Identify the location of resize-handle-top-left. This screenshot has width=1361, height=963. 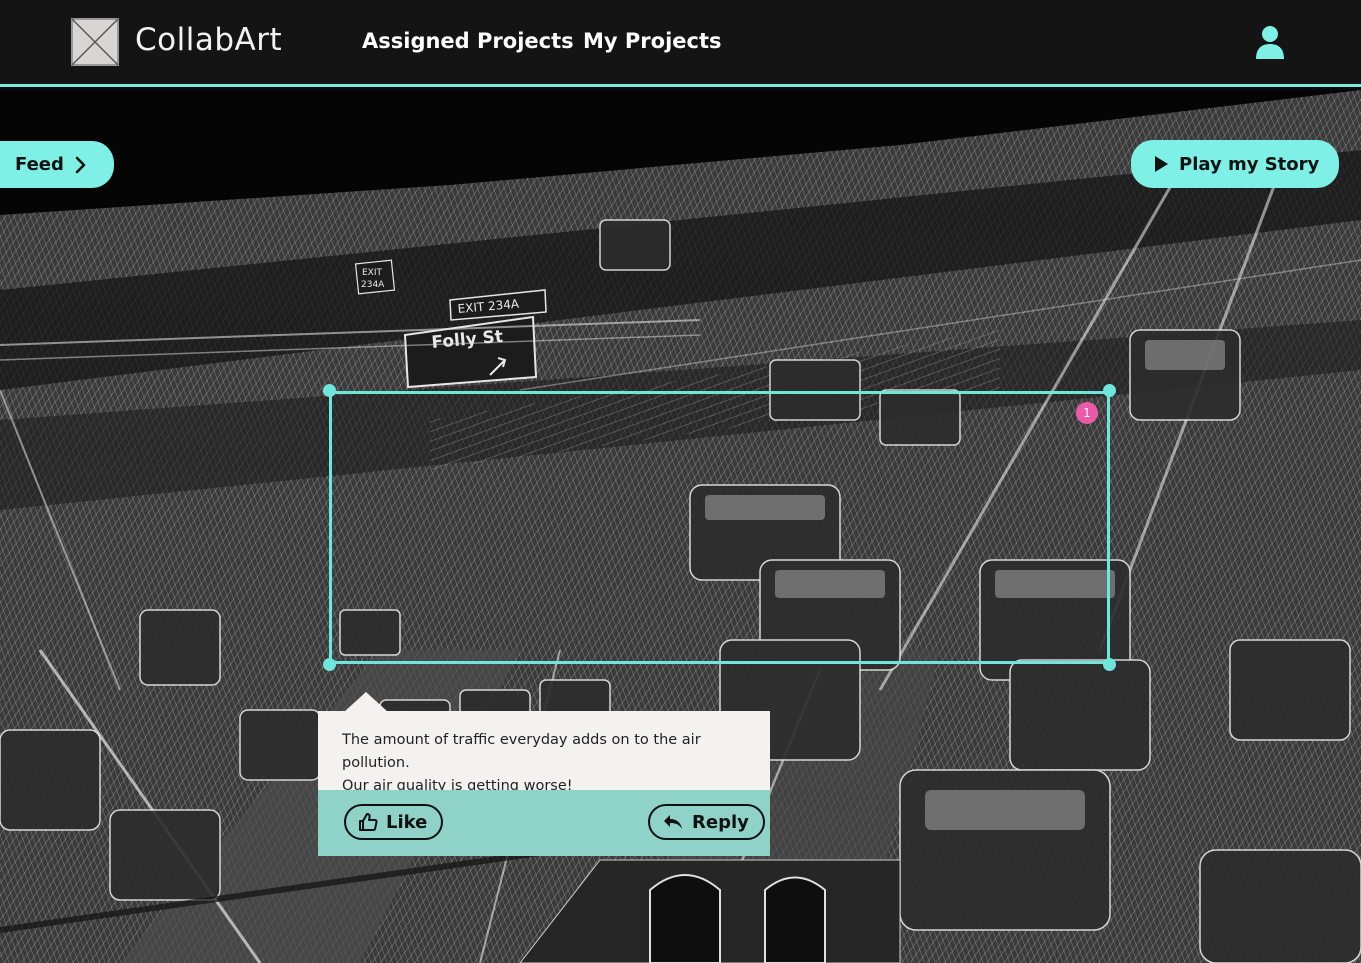
(329, 390).